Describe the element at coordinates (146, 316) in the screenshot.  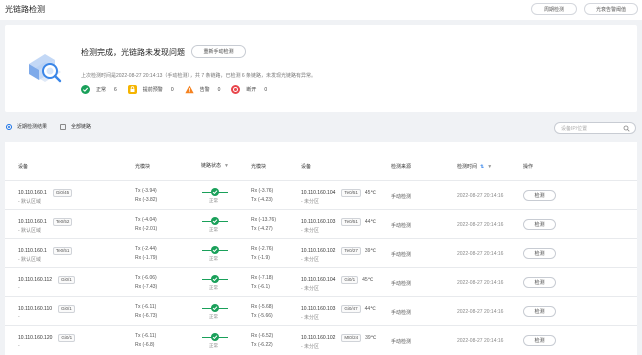
I see `rx-power: Rx (-6.73)` at that location.